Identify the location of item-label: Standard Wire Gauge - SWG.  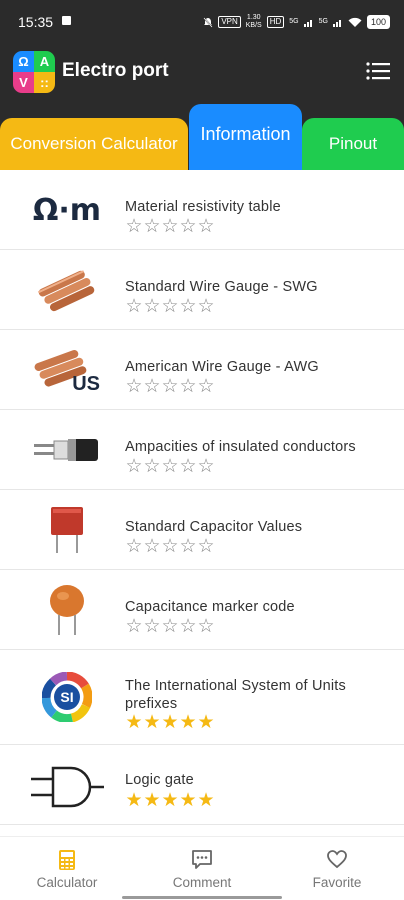
(221, 287).